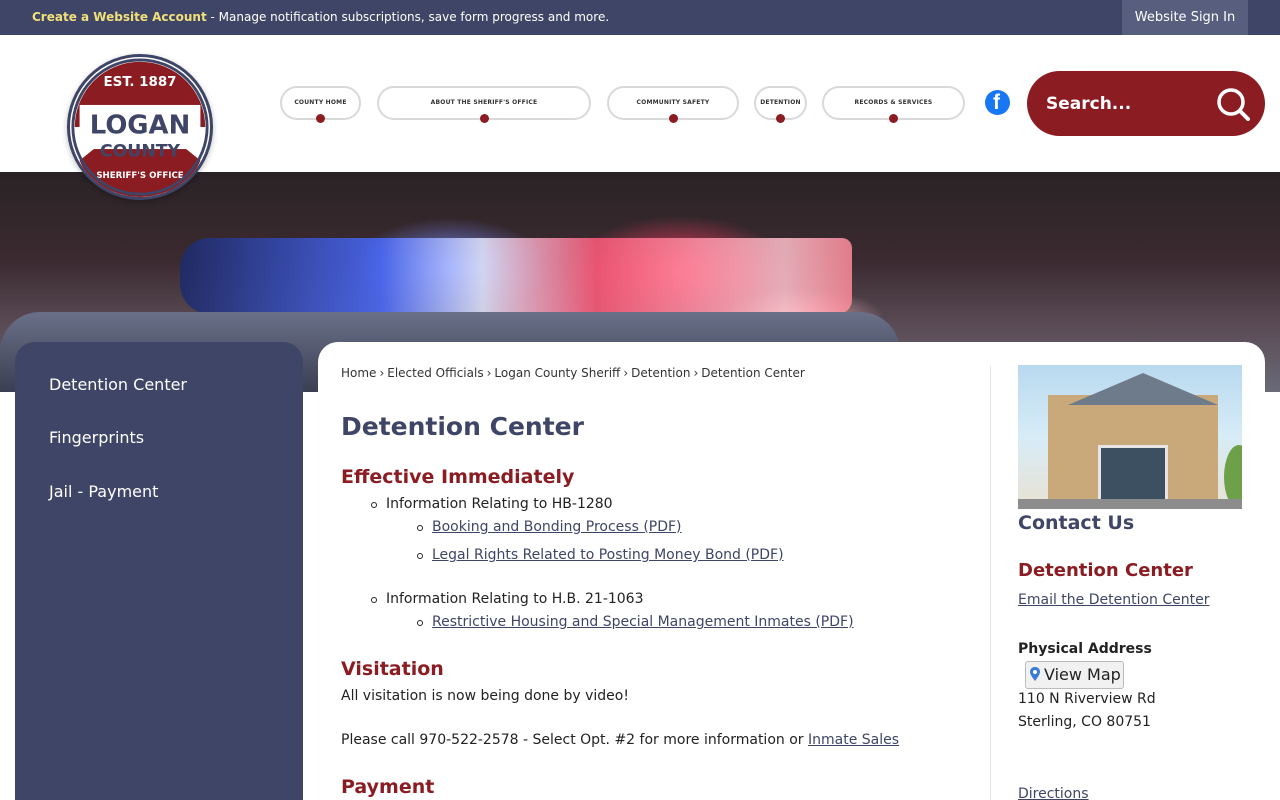 This screenshot has height=800, width=1280. What do you see at coordinates (1143, 389) in the screenshot?
I see `roof-shape` at bounding box center [1143, 389].